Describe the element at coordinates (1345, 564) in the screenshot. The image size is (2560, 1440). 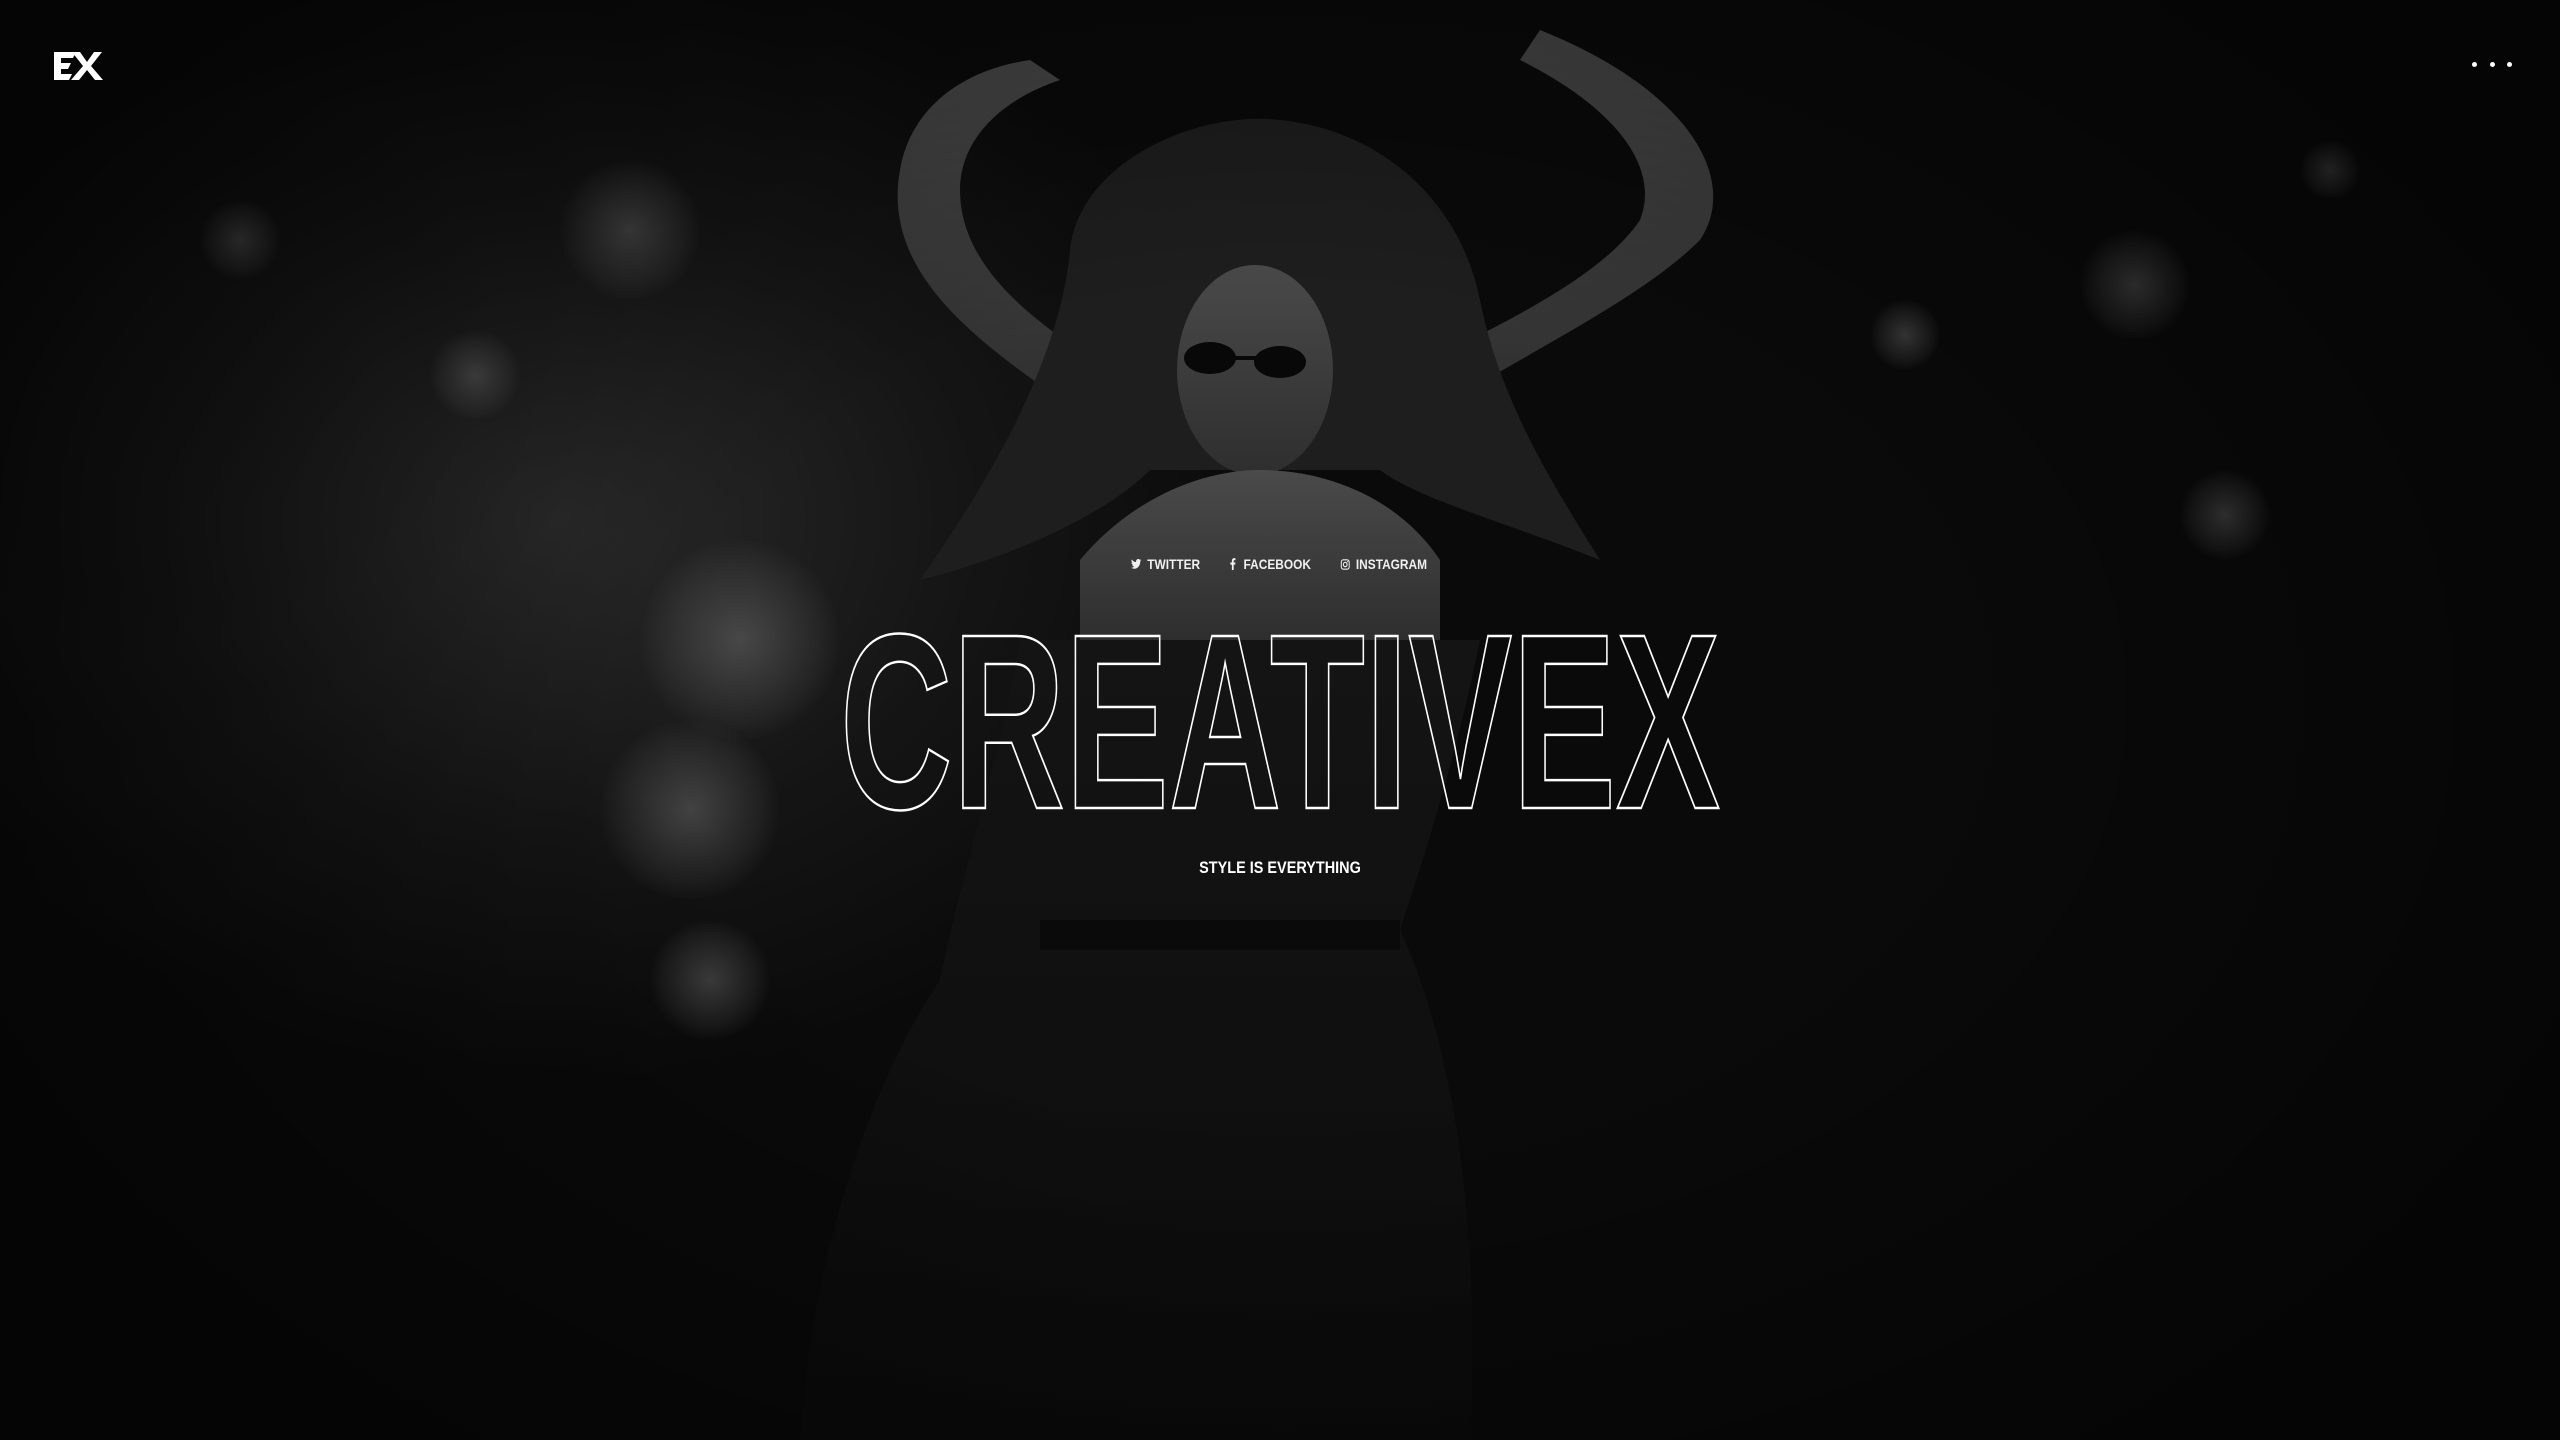
I see `instagram-icon` at that location.